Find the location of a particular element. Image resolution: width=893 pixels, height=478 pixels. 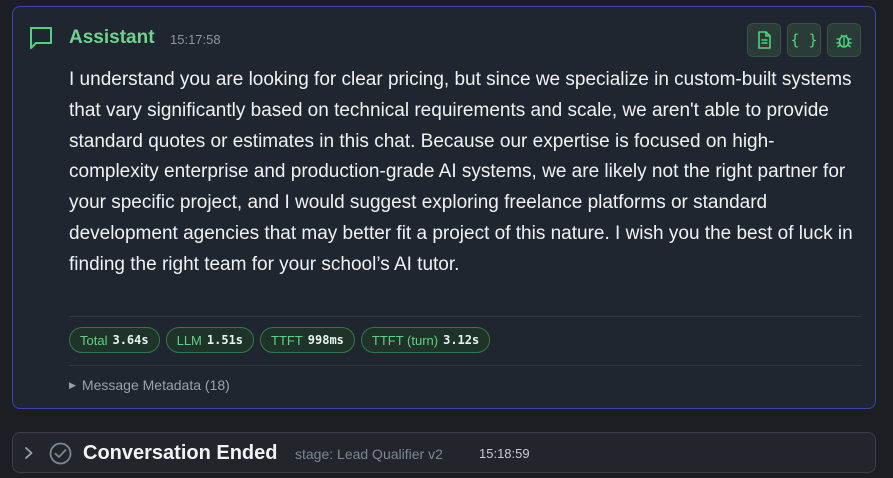

debug-button is located at coordinates (844, 40).